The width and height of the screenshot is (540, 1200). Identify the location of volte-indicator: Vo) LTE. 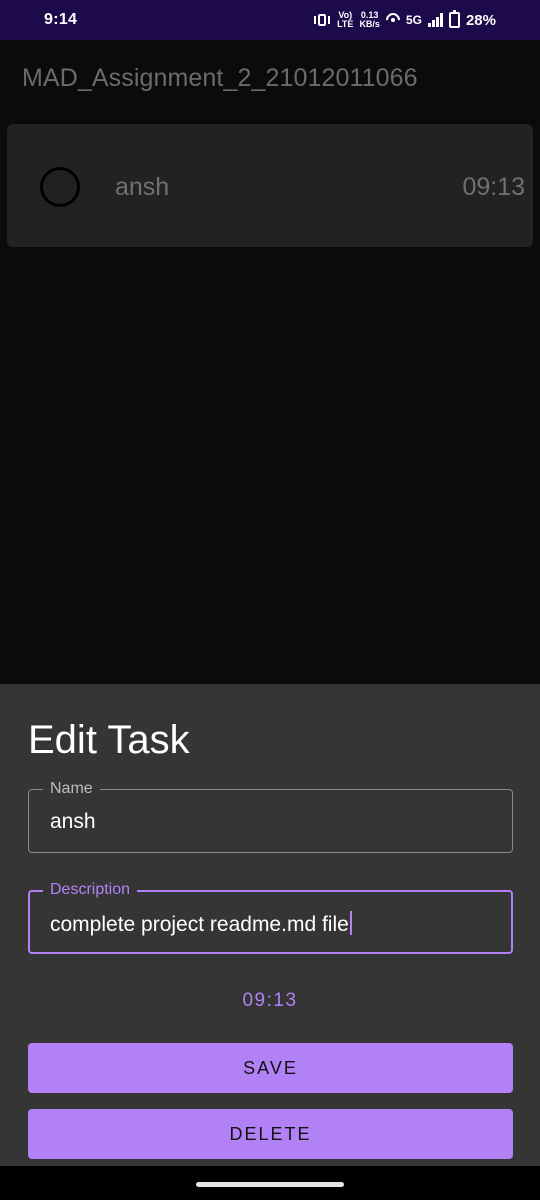
(345, 20).